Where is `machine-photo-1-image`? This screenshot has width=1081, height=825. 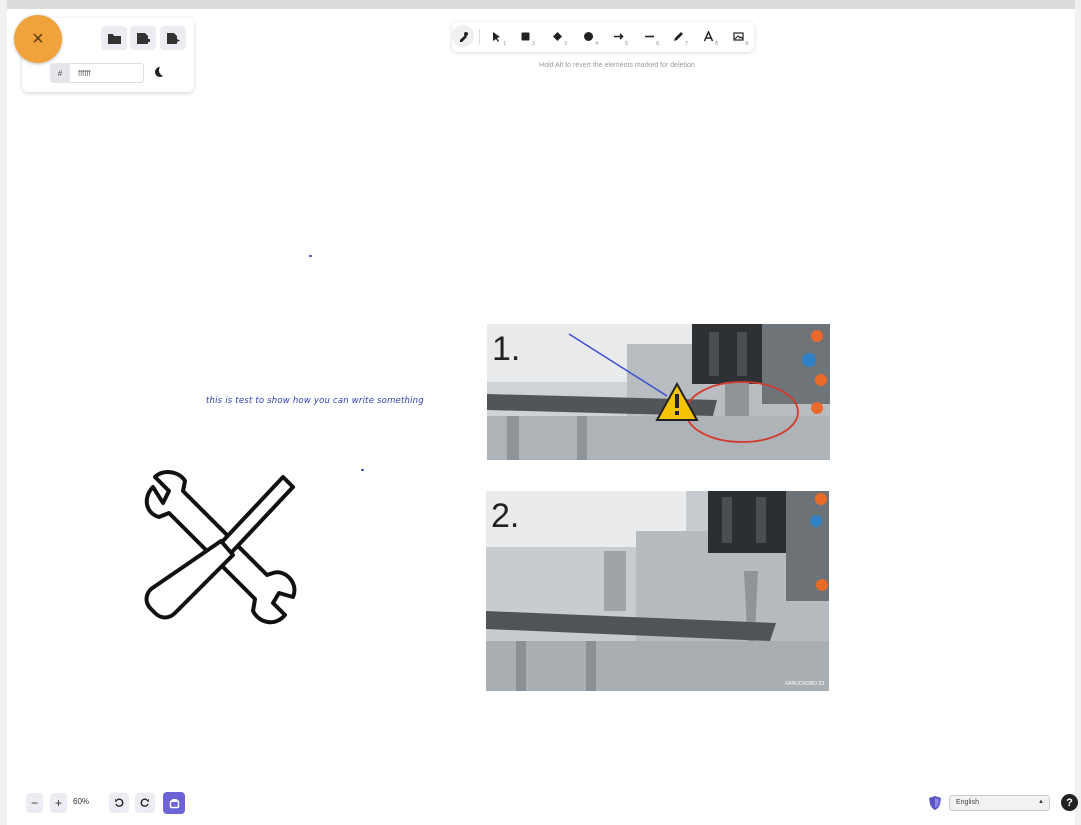
machine-photo-1-image is located at coordinates (658, 392).